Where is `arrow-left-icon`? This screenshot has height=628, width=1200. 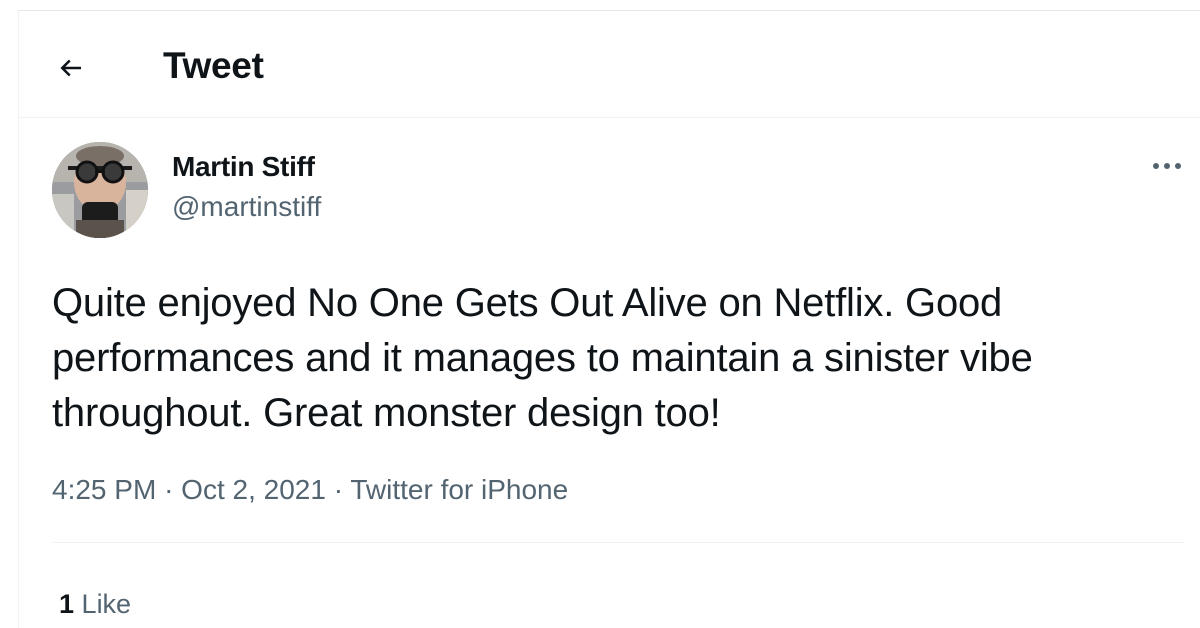 arrow-left-icon is located at coordinates (70, 68).